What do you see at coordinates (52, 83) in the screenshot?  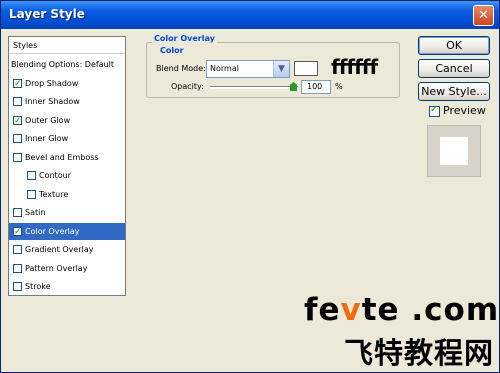 I see `style-item-label: Drop Shadow` at bounding box center [52, 83].